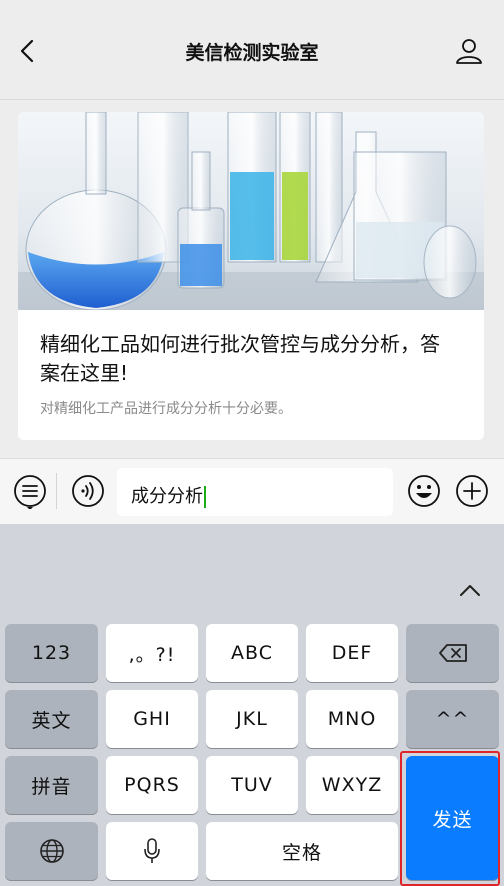  I want to click on key-abc: ABC, so click(252, 653).